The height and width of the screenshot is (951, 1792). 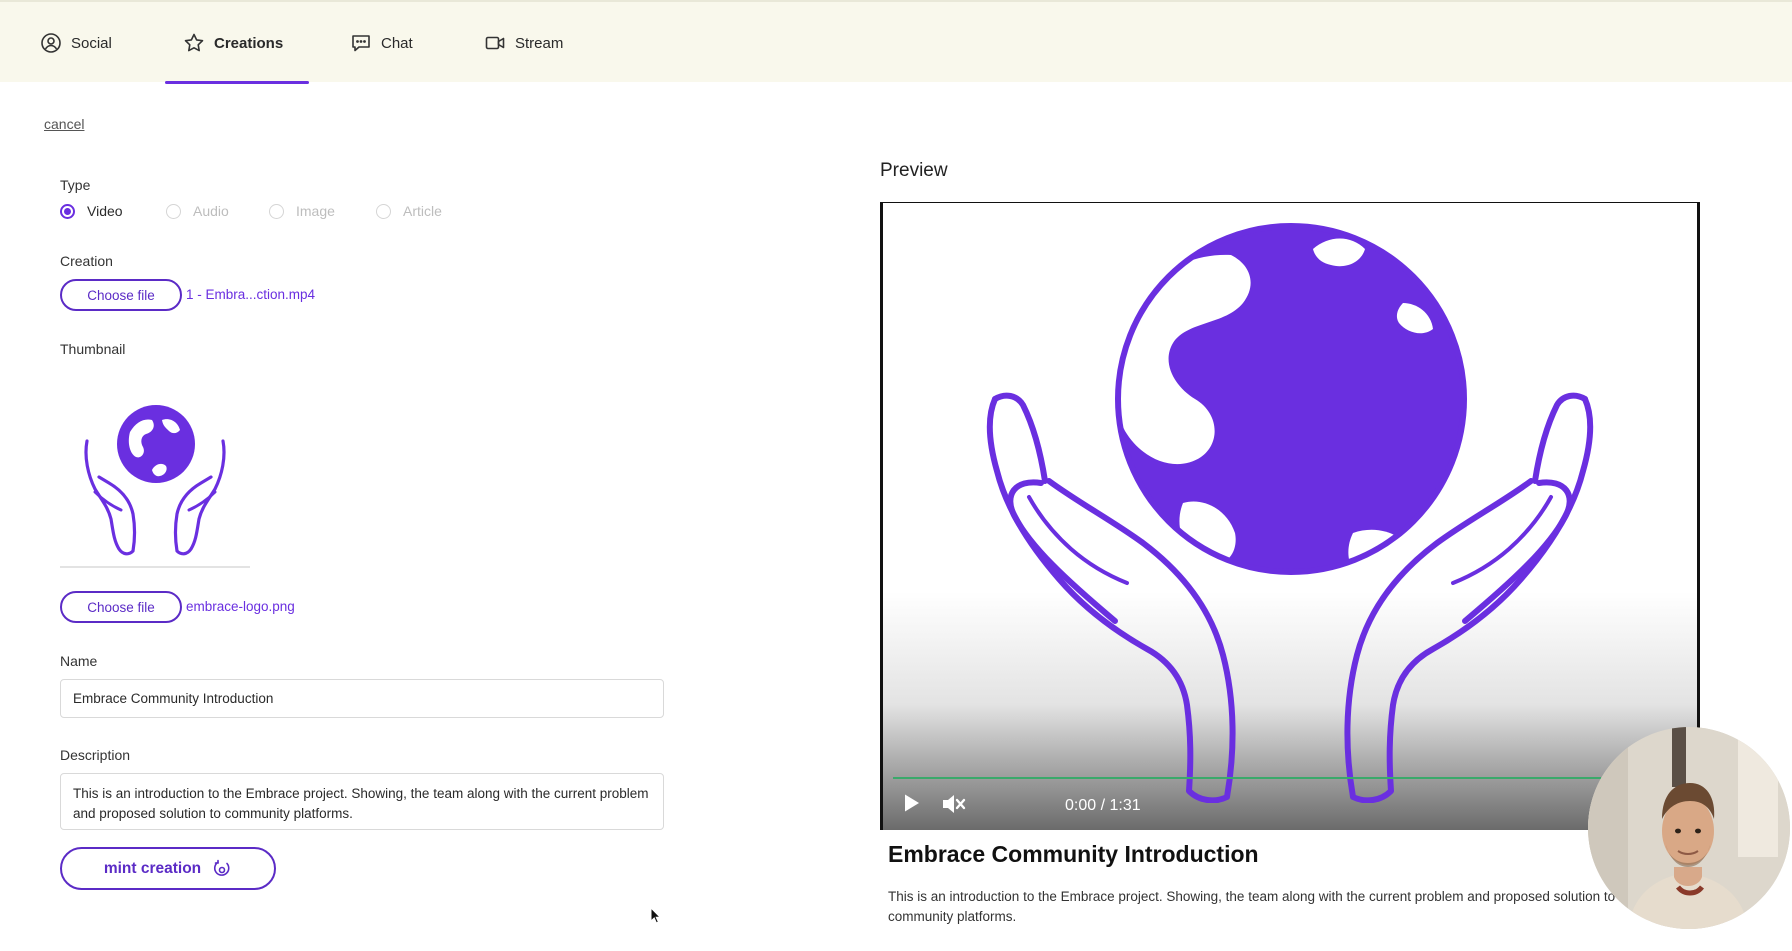 I want to click on radio-label: Image, so click(x=315, y=211).